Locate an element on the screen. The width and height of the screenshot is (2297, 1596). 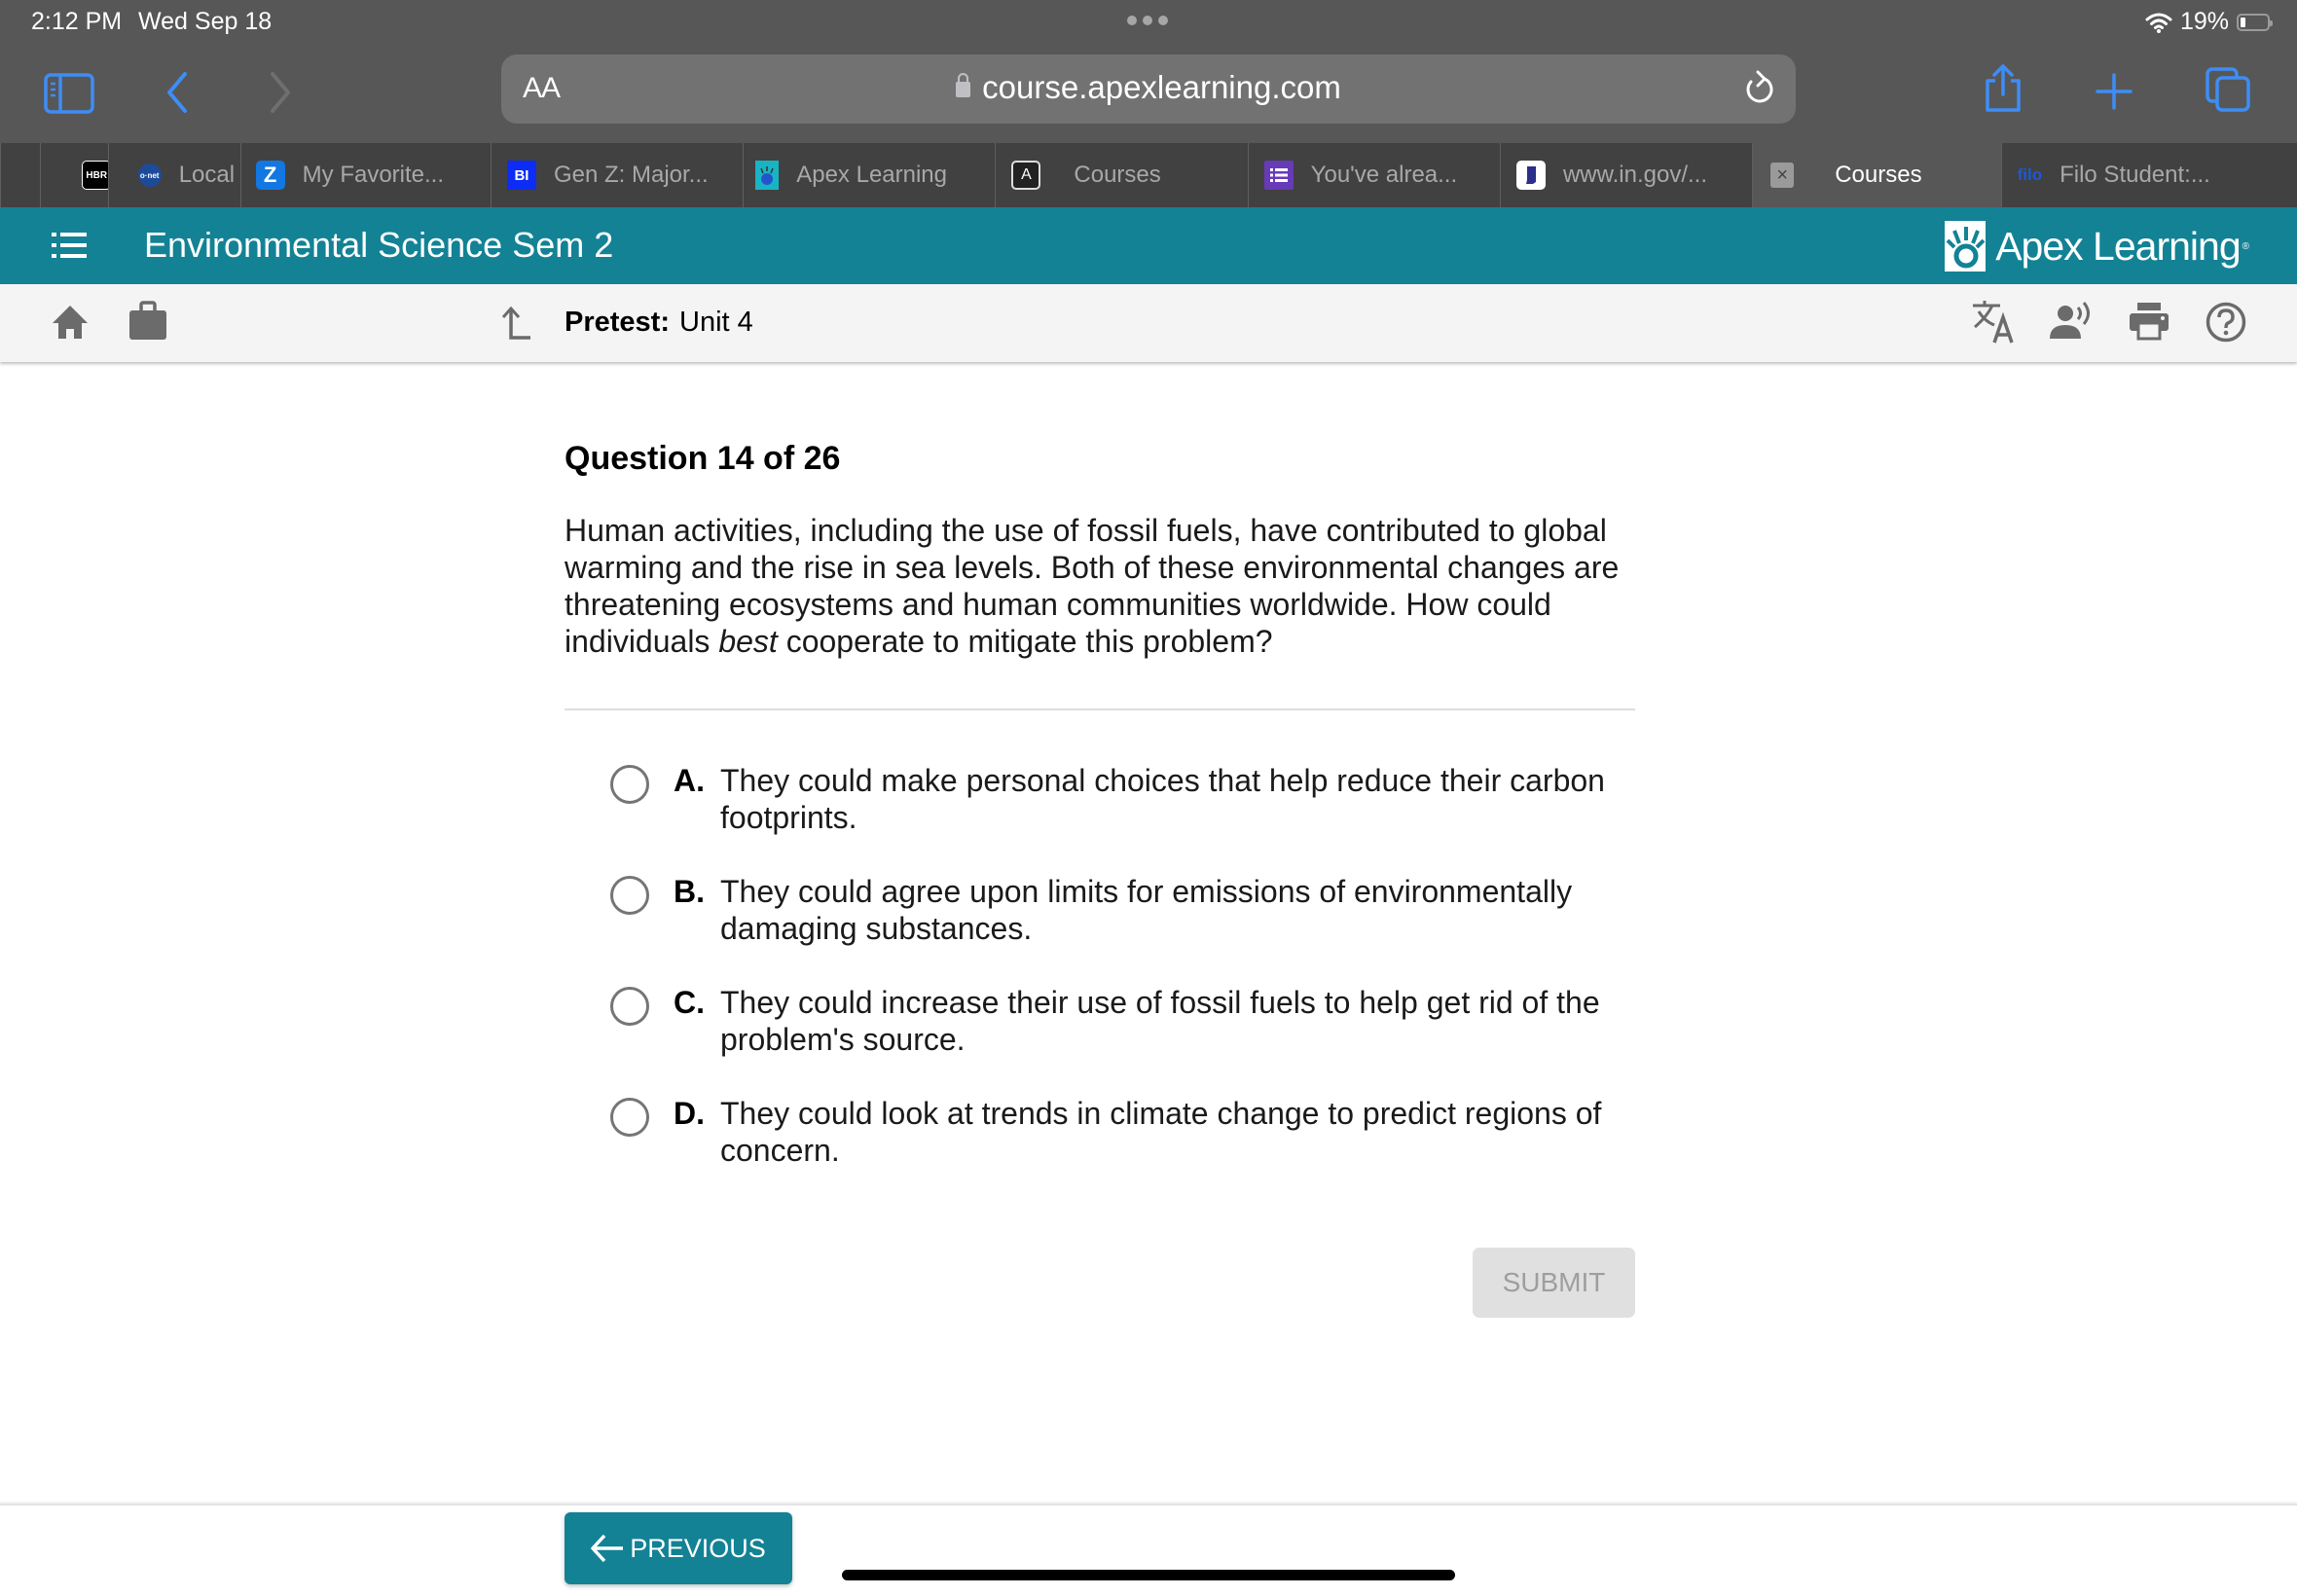
tab-pinned-left is located at coordinates (20, 175).